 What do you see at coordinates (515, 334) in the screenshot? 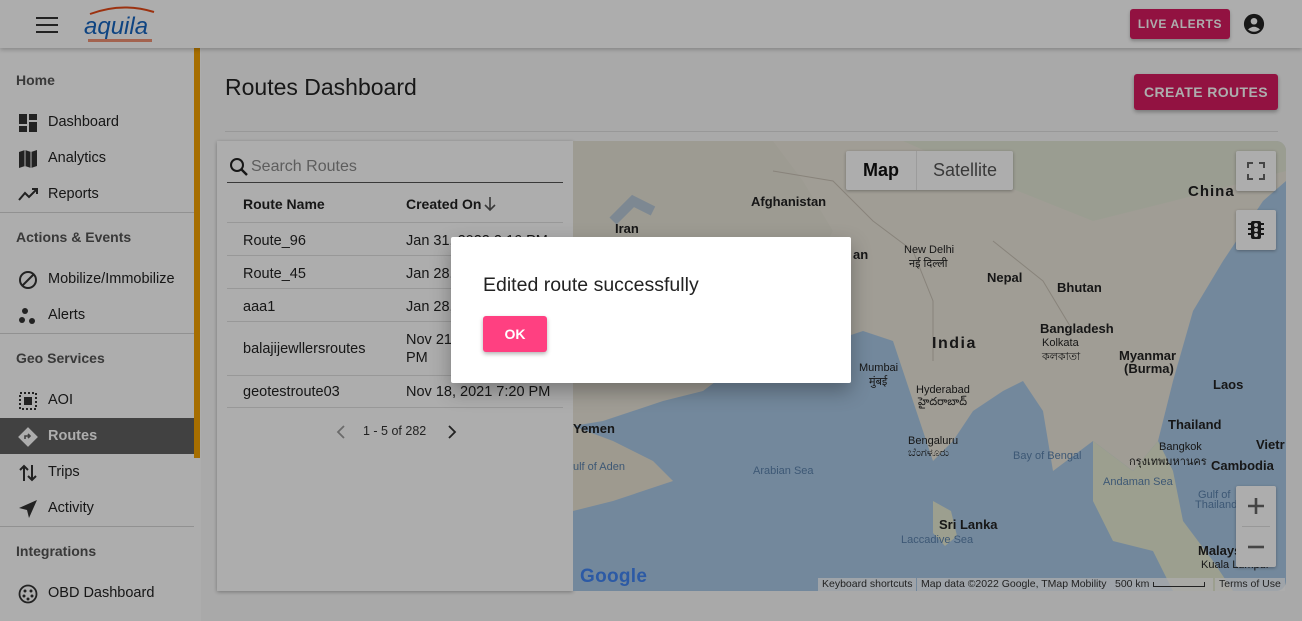
I see `ok-button: OK` at bounding box center [515, 334].